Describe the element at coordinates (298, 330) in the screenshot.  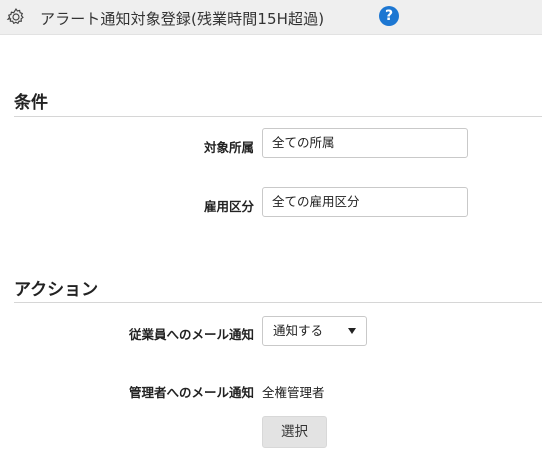
I see `employee-email-selected-value: 通知する` at that location.